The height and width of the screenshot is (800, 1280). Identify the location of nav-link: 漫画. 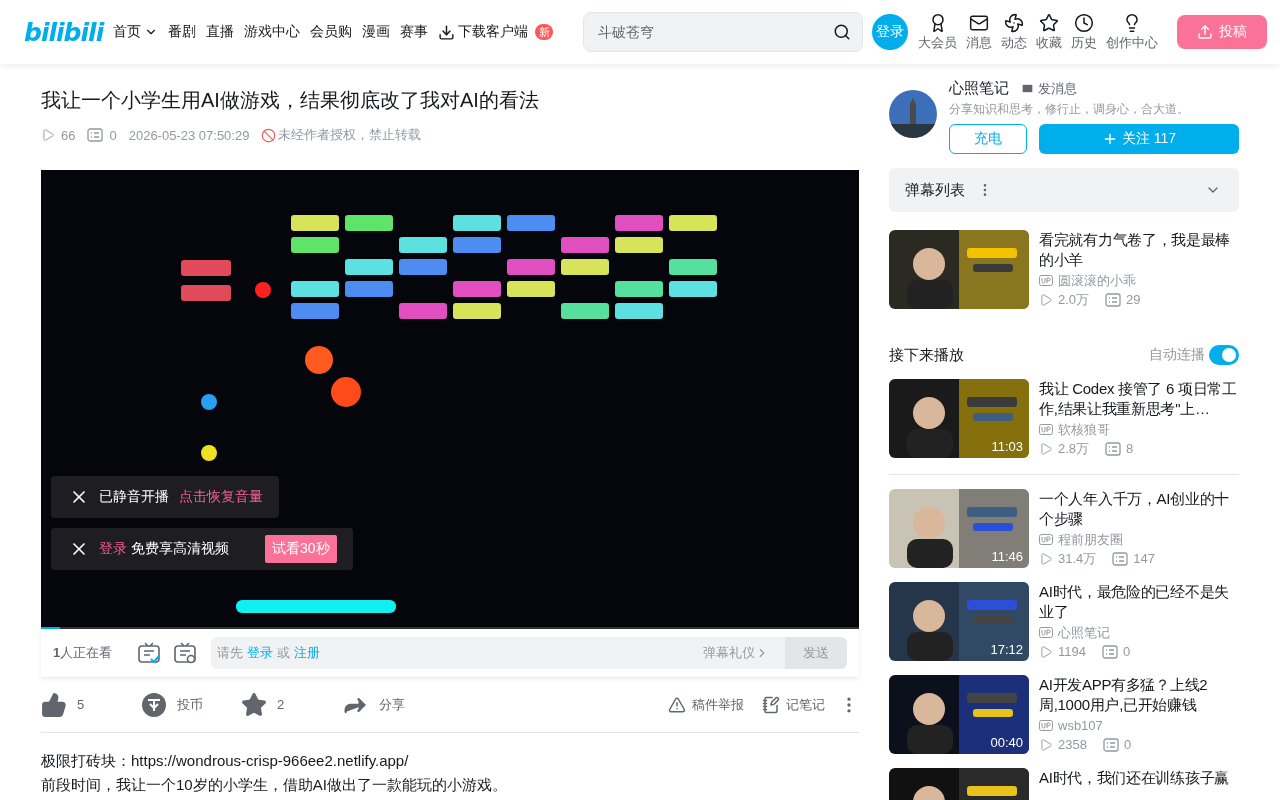
(376, 32).